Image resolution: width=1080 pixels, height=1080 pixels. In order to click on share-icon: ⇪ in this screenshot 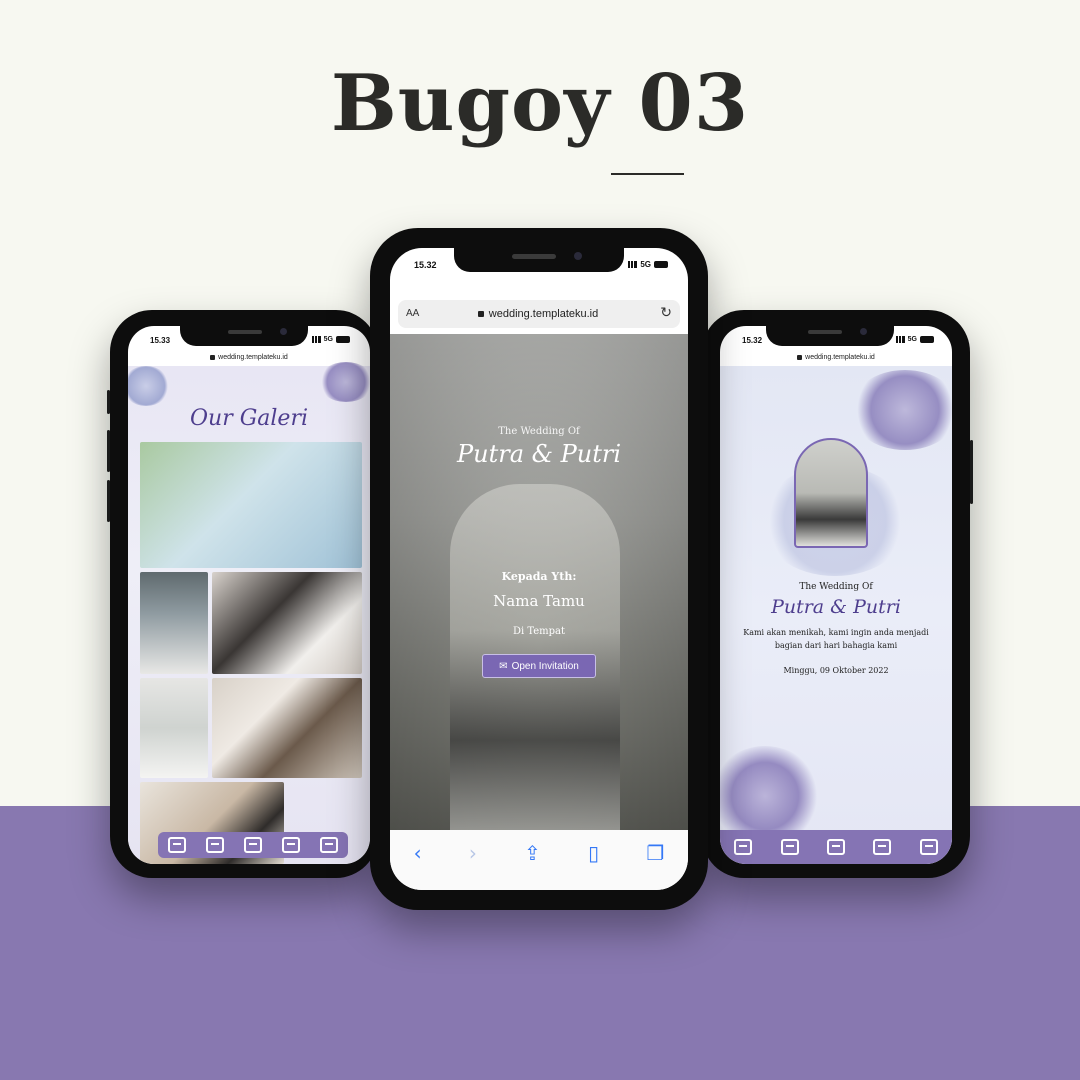, I will do `click(532, 853)`.